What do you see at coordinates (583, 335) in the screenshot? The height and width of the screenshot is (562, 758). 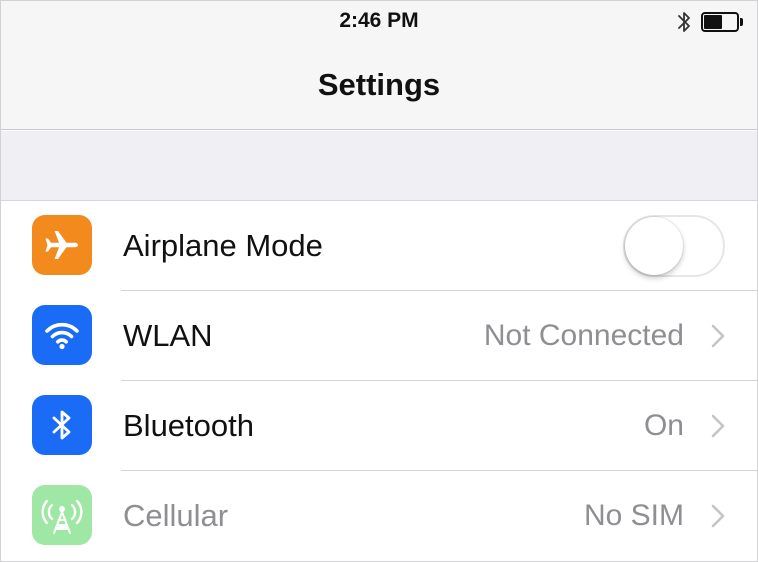 I see `row-value: Not Connected` at bounding box center [583, 335].